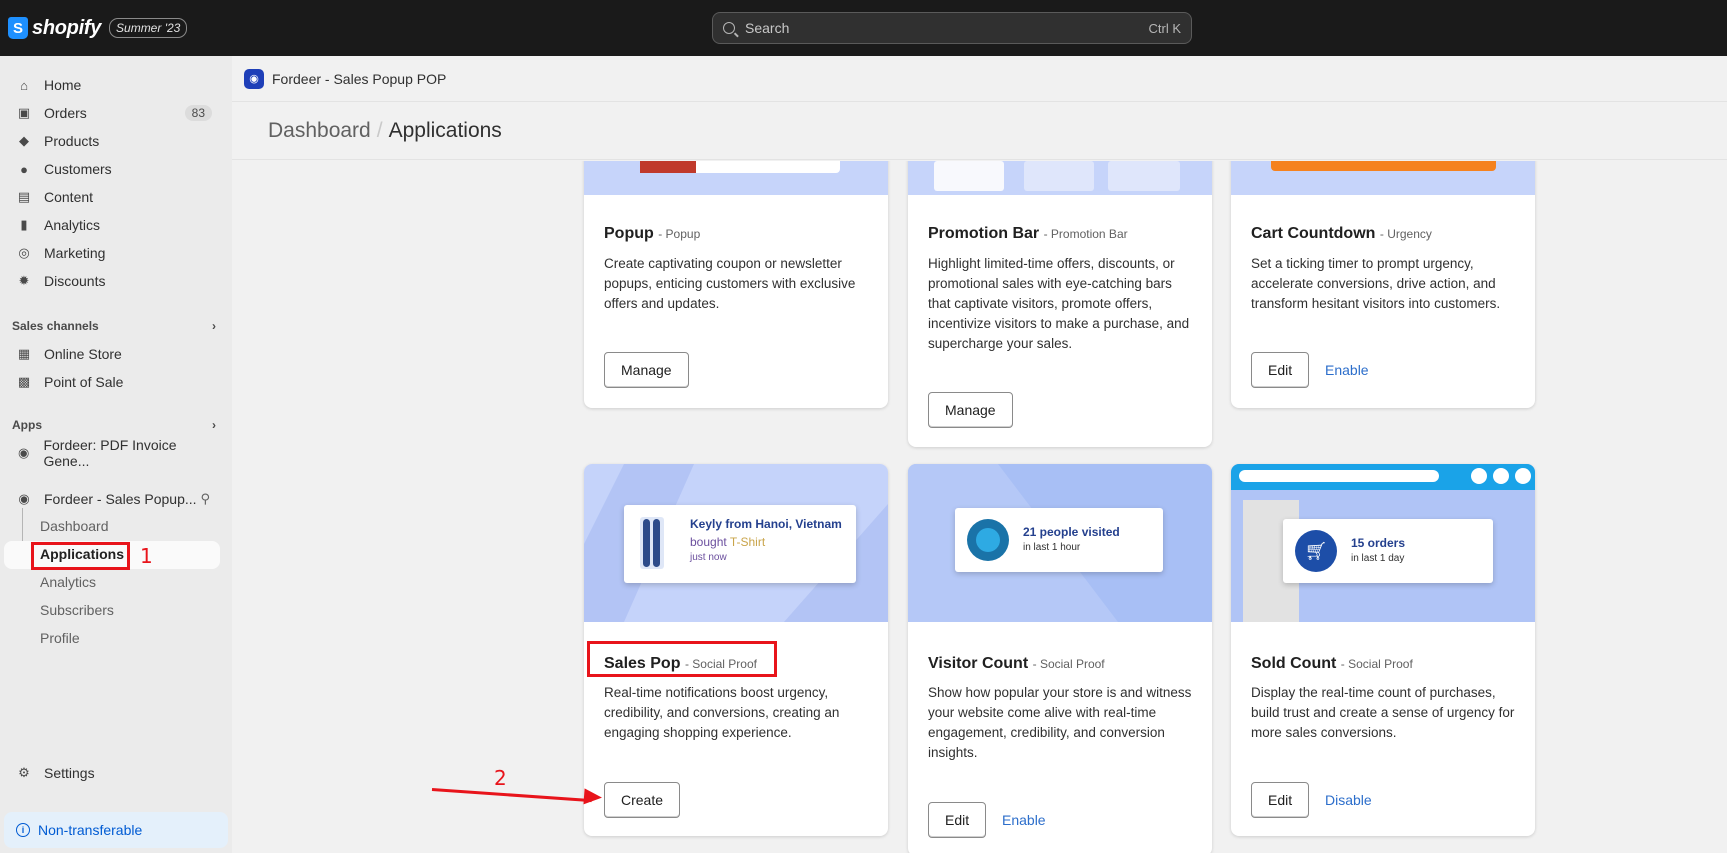  What do you see at coordinates (952, 28) in the screenshot?
I see `search-bar: Search Ctrl K` at bounding box center [952, 28].